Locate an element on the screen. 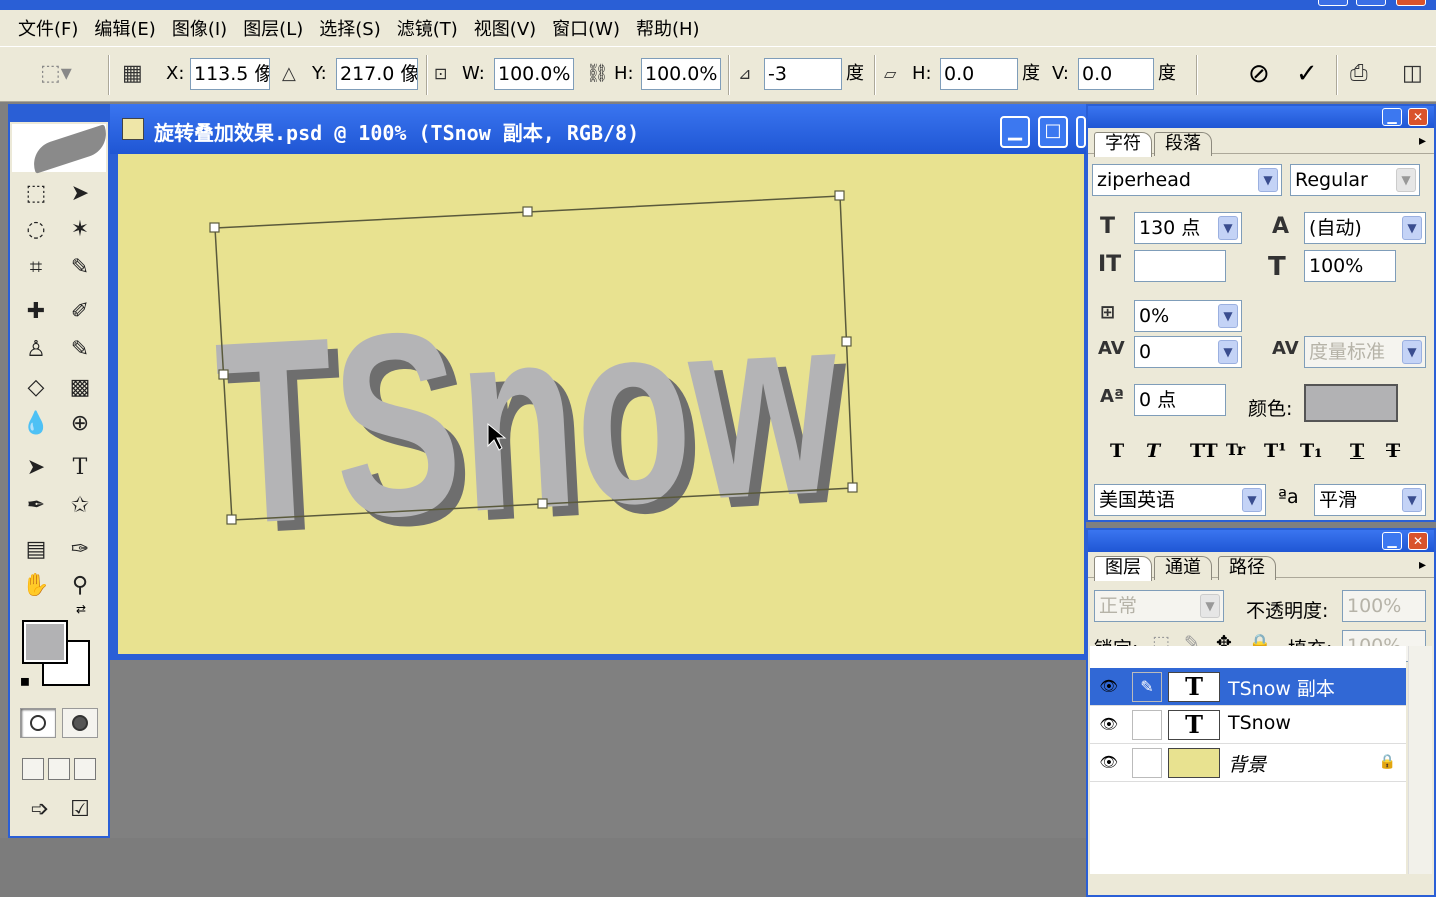  brush-tool-icon: ✐ is located at coordinates (80, 312).